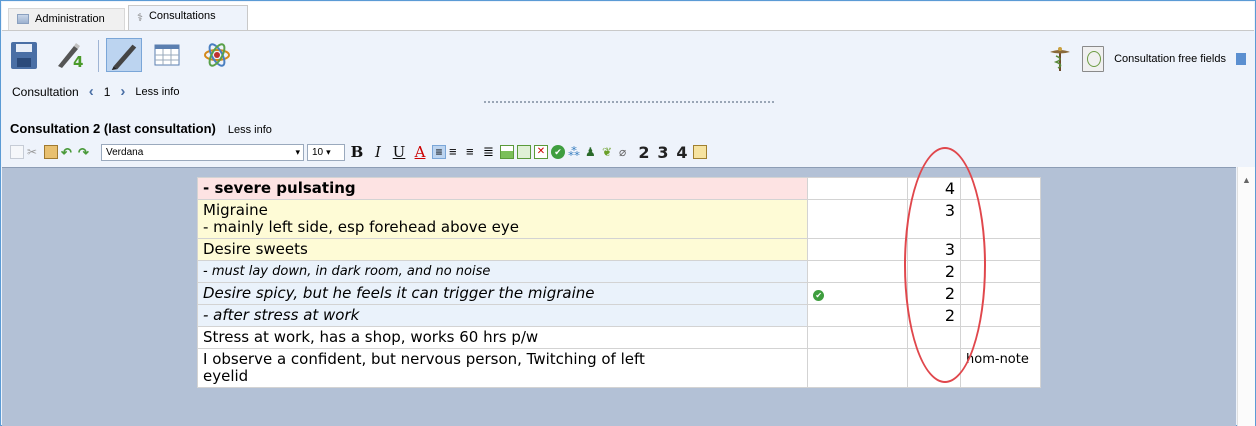 The width and height of the screenshot is (1256, 426). I want to click on italic-button: I, so click(378, 152).